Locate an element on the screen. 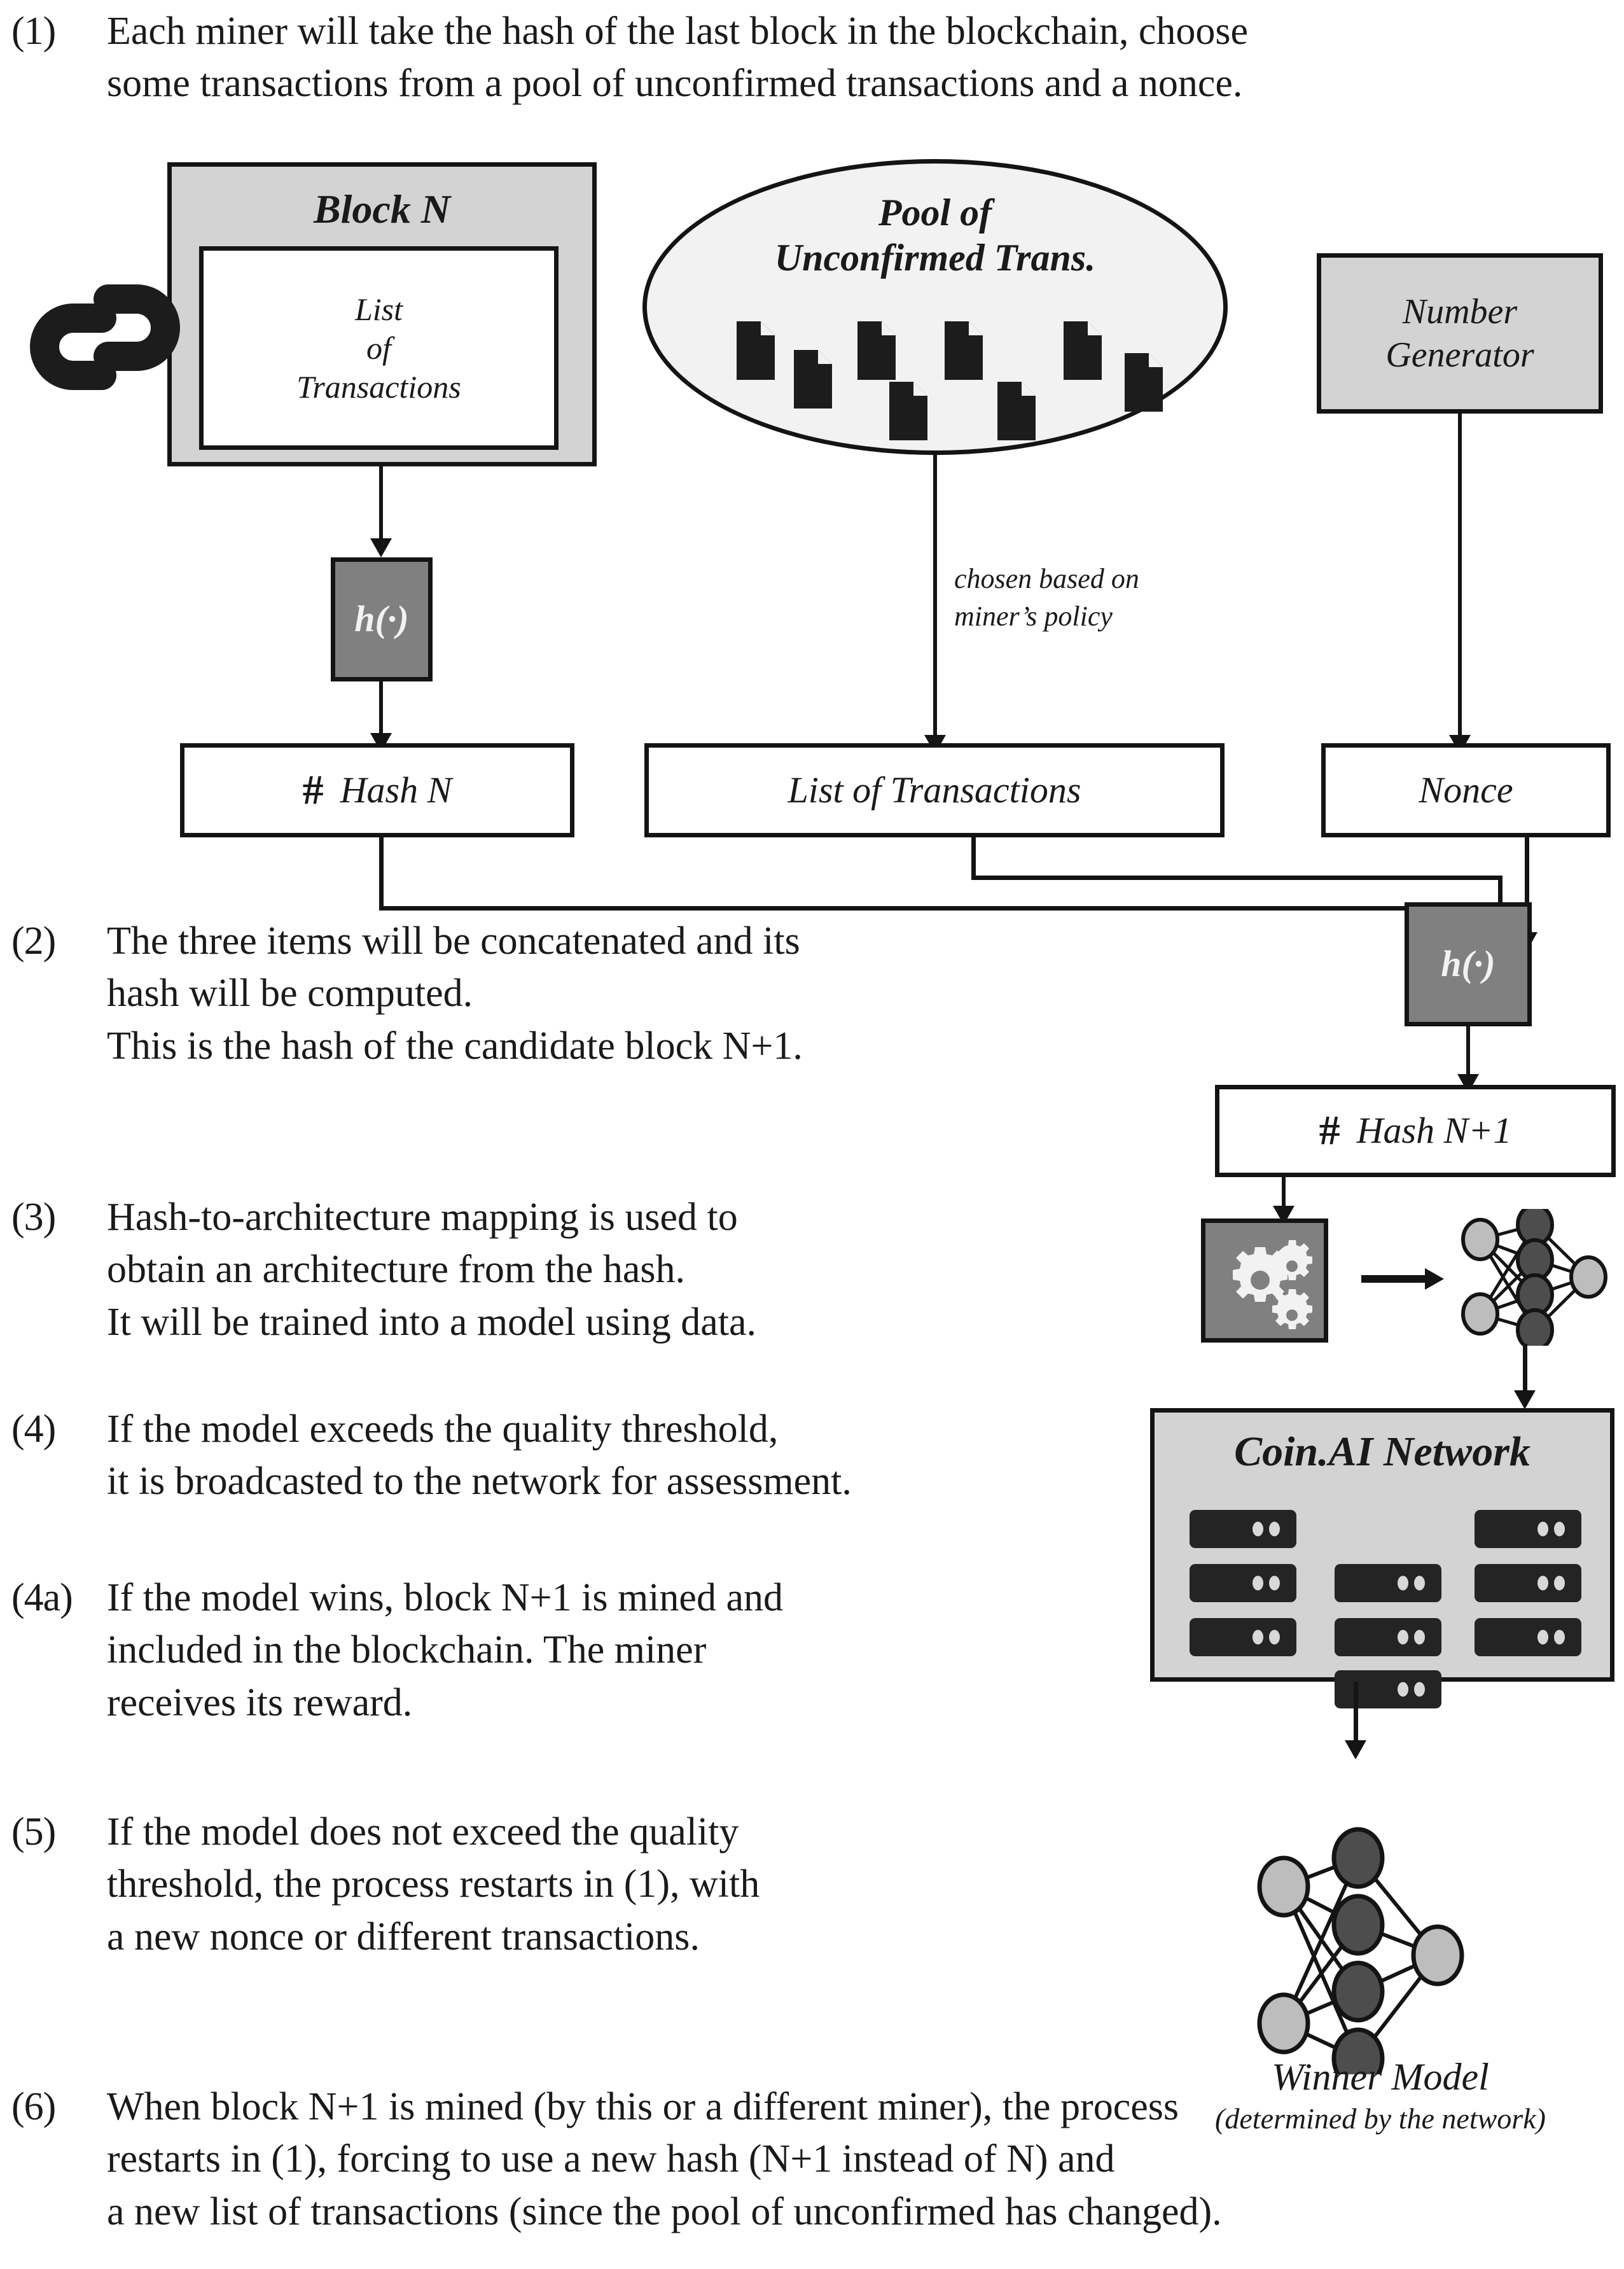 The width and height of the screenshot is (1624, 2269). gears-icon is located at coordinates (1272, 1284).